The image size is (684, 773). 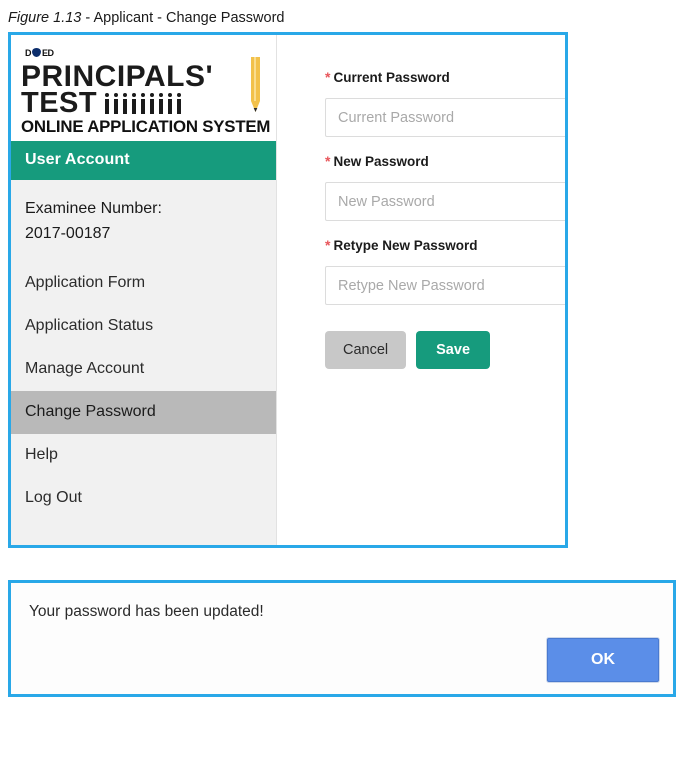 What do you see at coordinates (603, 660) in the screenshot?
I see `dialog-ok-button: OK` at bounding box center [603, 660].